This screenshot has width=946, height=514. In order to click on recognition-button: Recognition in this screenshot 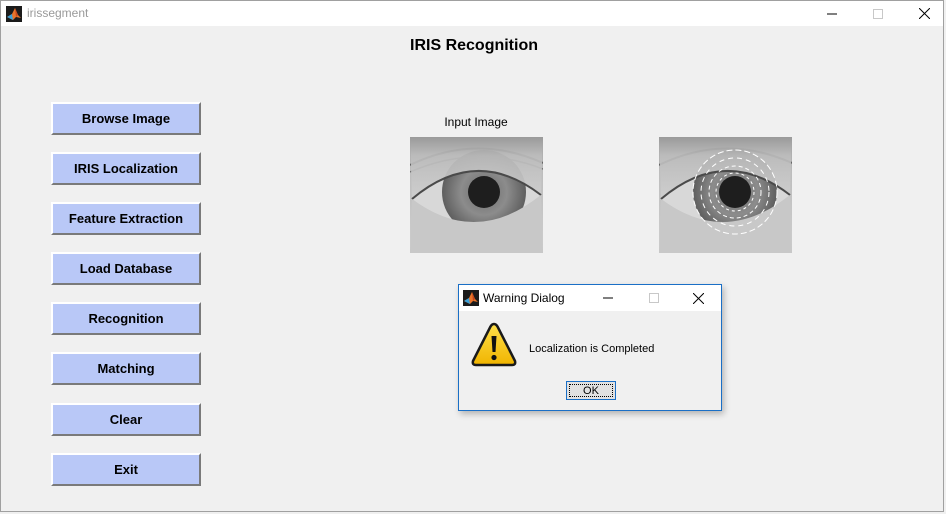, I will do `click(126, 318)`.